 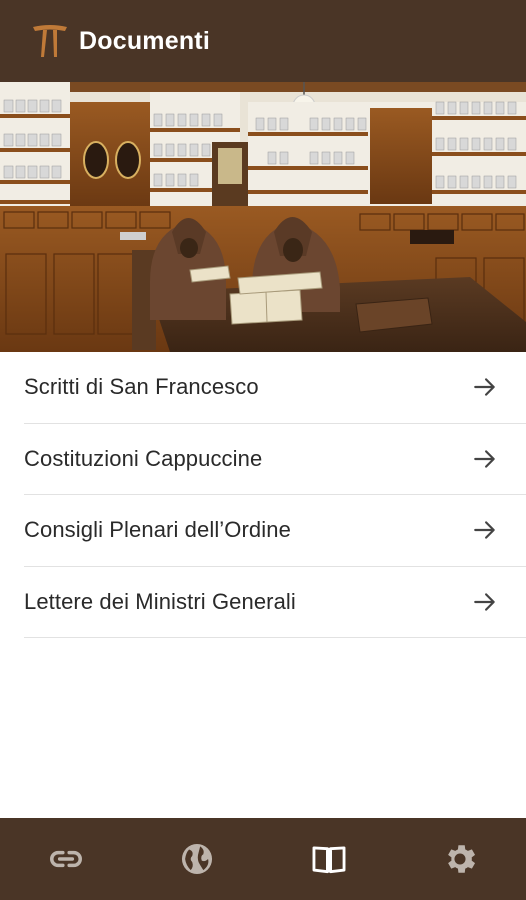 What do you see at coordinates (275, 459) in the screenshot?
I see `list-item-costituzioni: Costituzioni Cappuccine` at bounding box center [275, 459].